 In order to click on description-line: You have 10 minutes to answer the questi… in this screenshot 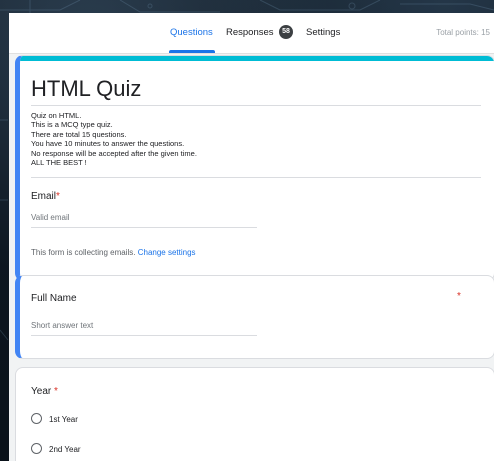, I will do `click(108, 144)`.